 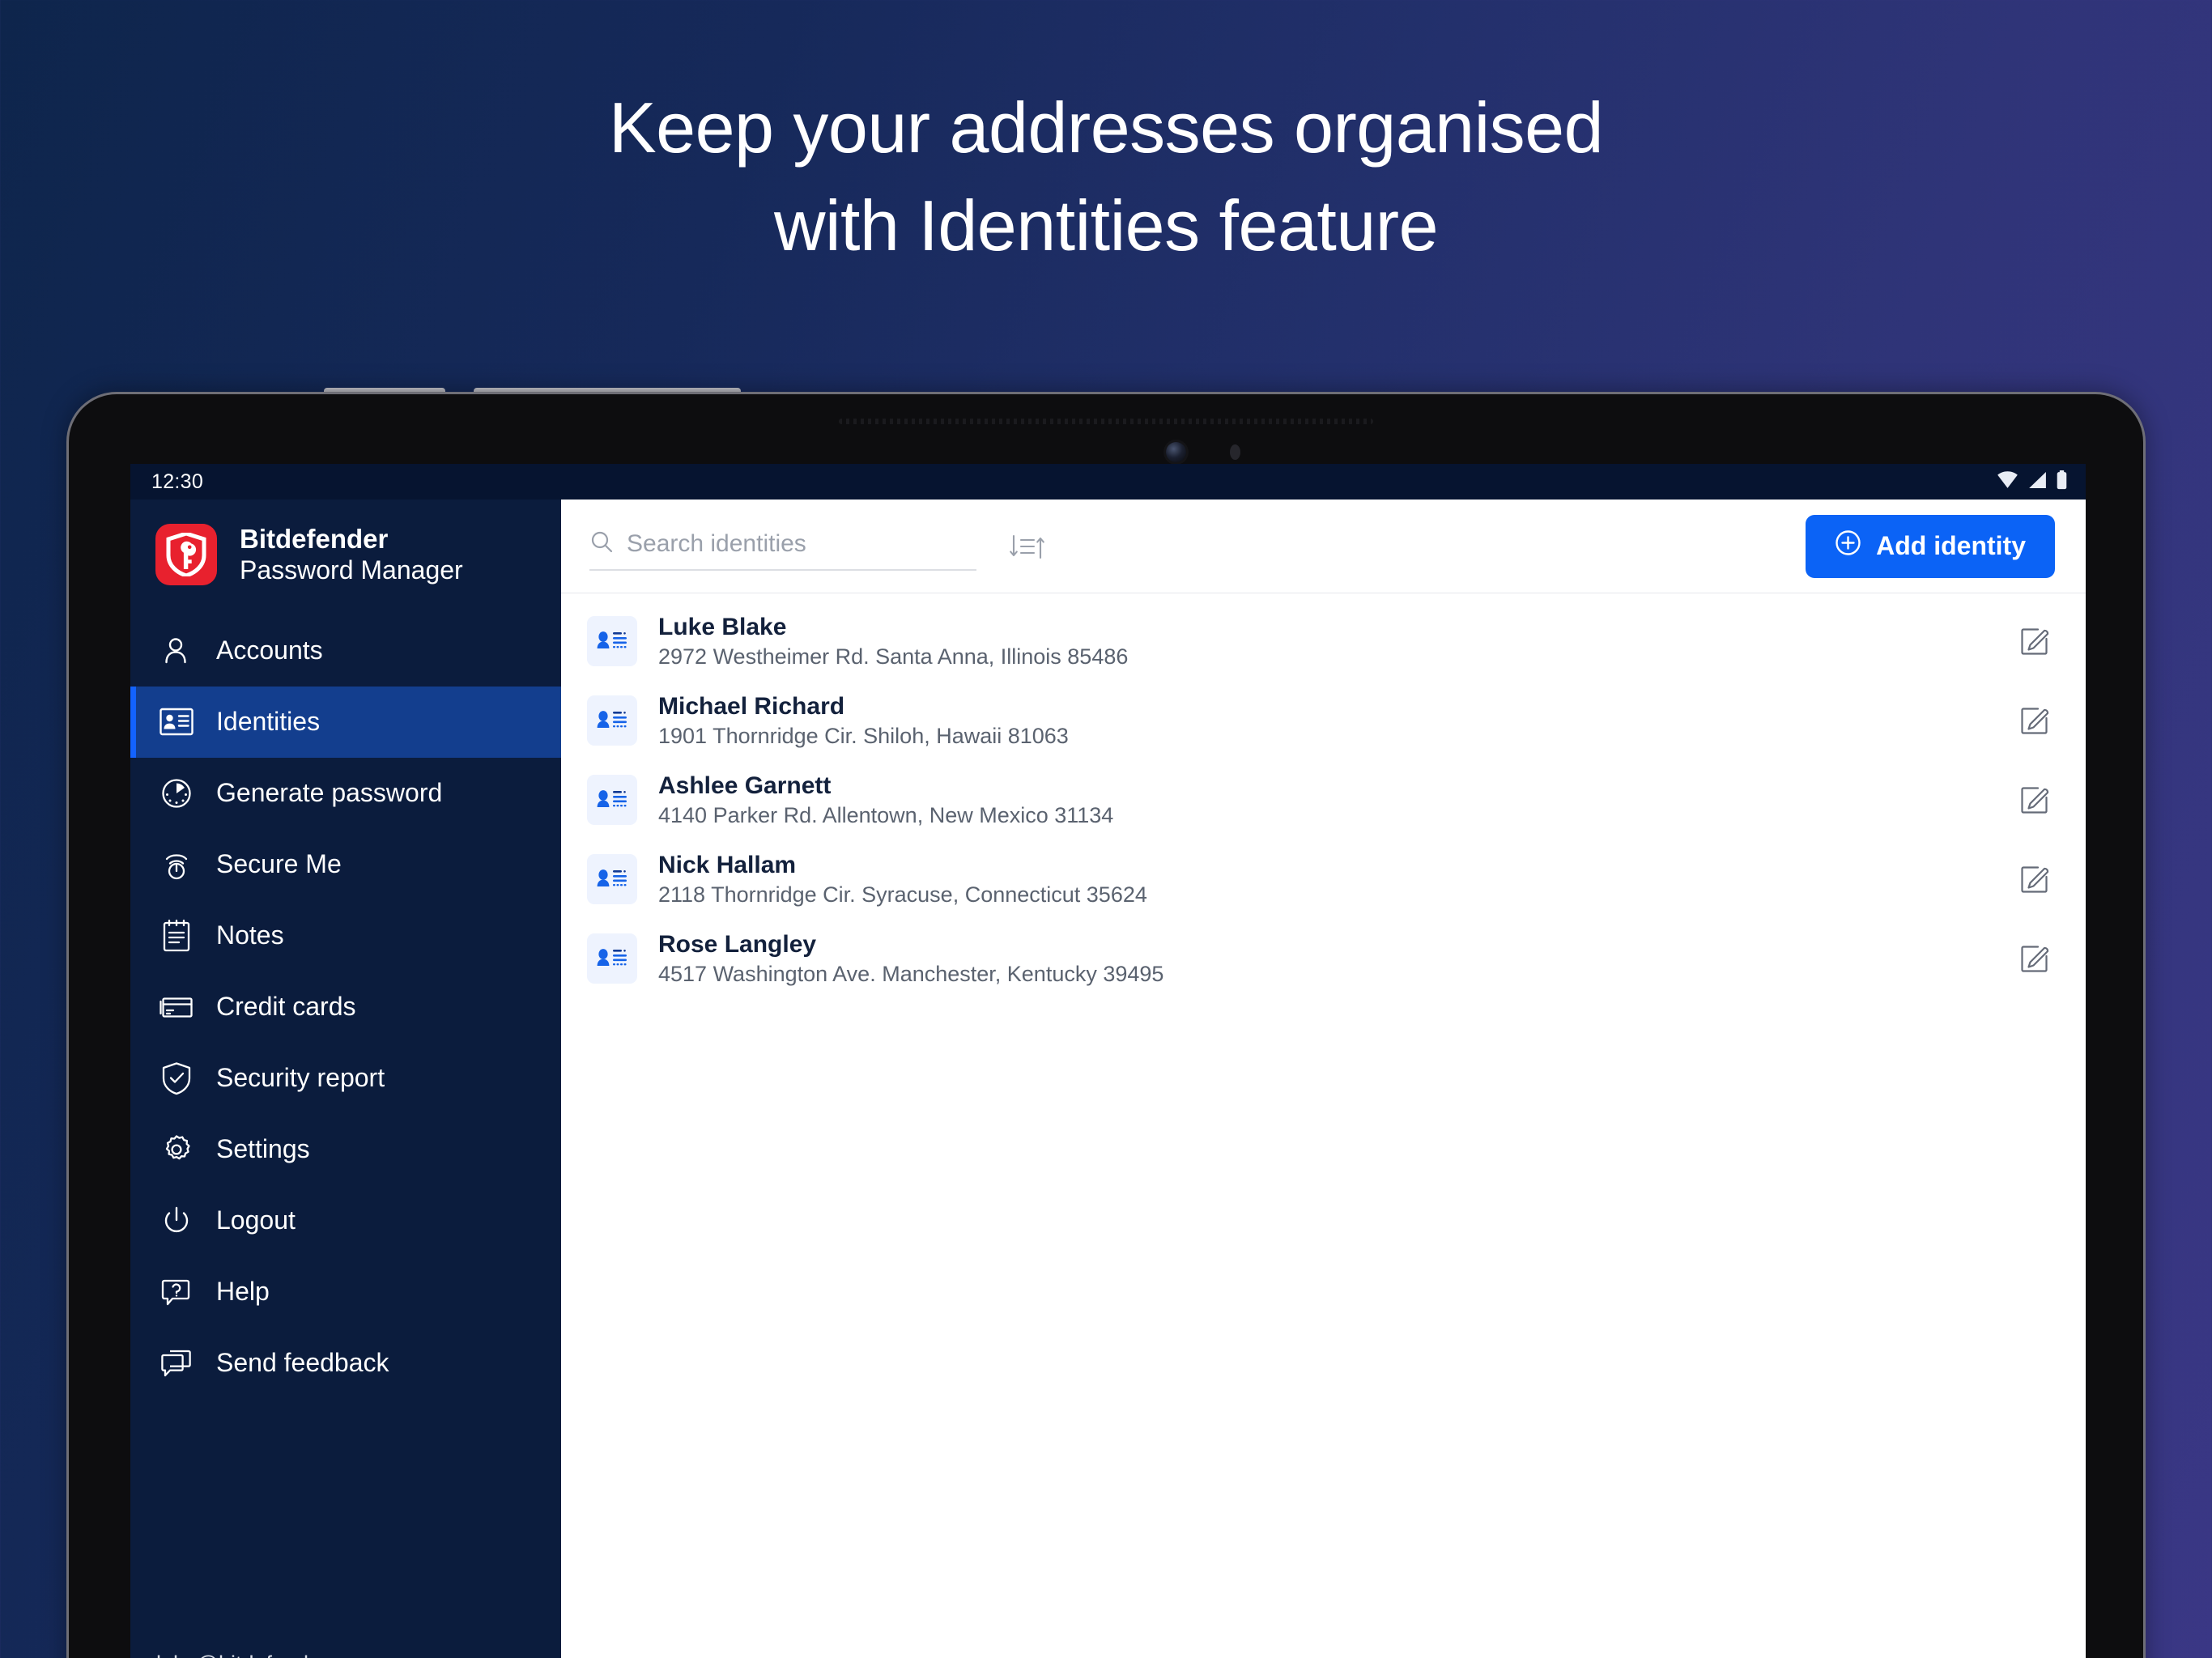 What do you see at coordinates (177, 936) in the screenshot?
I see `notepad-icon` at bounding box center [177, 936].